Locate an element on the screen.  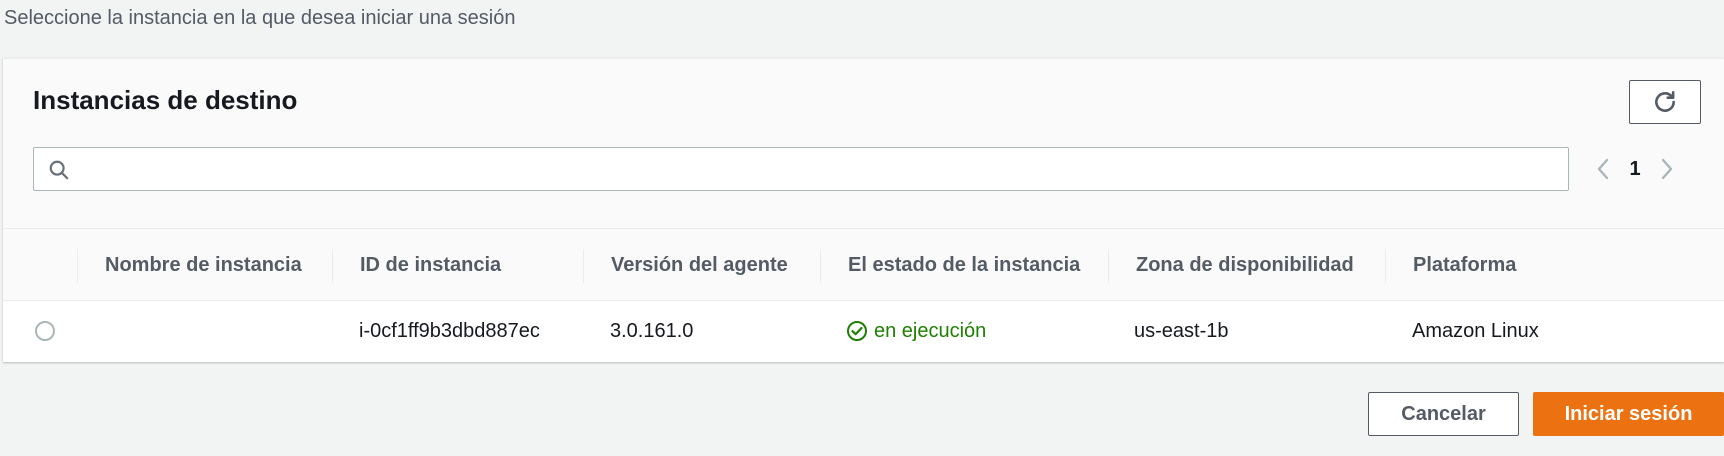
column-header-agent-version: Versión del agente is located at coordinates (699, 265).